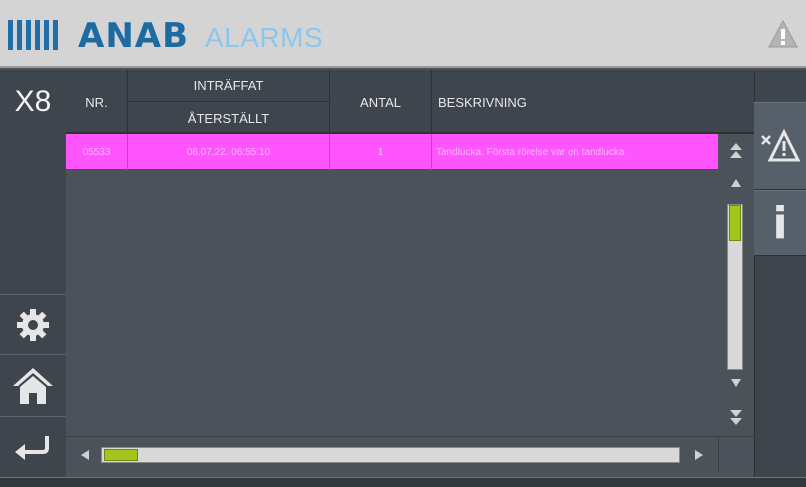  Describe the element at coordinates (97, 152) in the screenshot. I see `cell-nr: 05533` at that location.